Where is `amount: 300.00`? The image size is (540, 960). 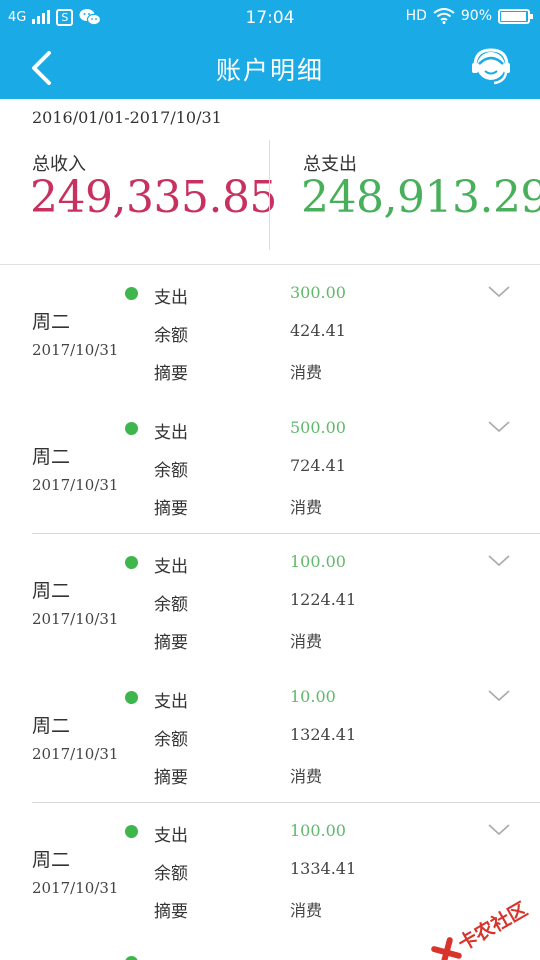 amount: 300.00 is located at coordinates (318, 292).